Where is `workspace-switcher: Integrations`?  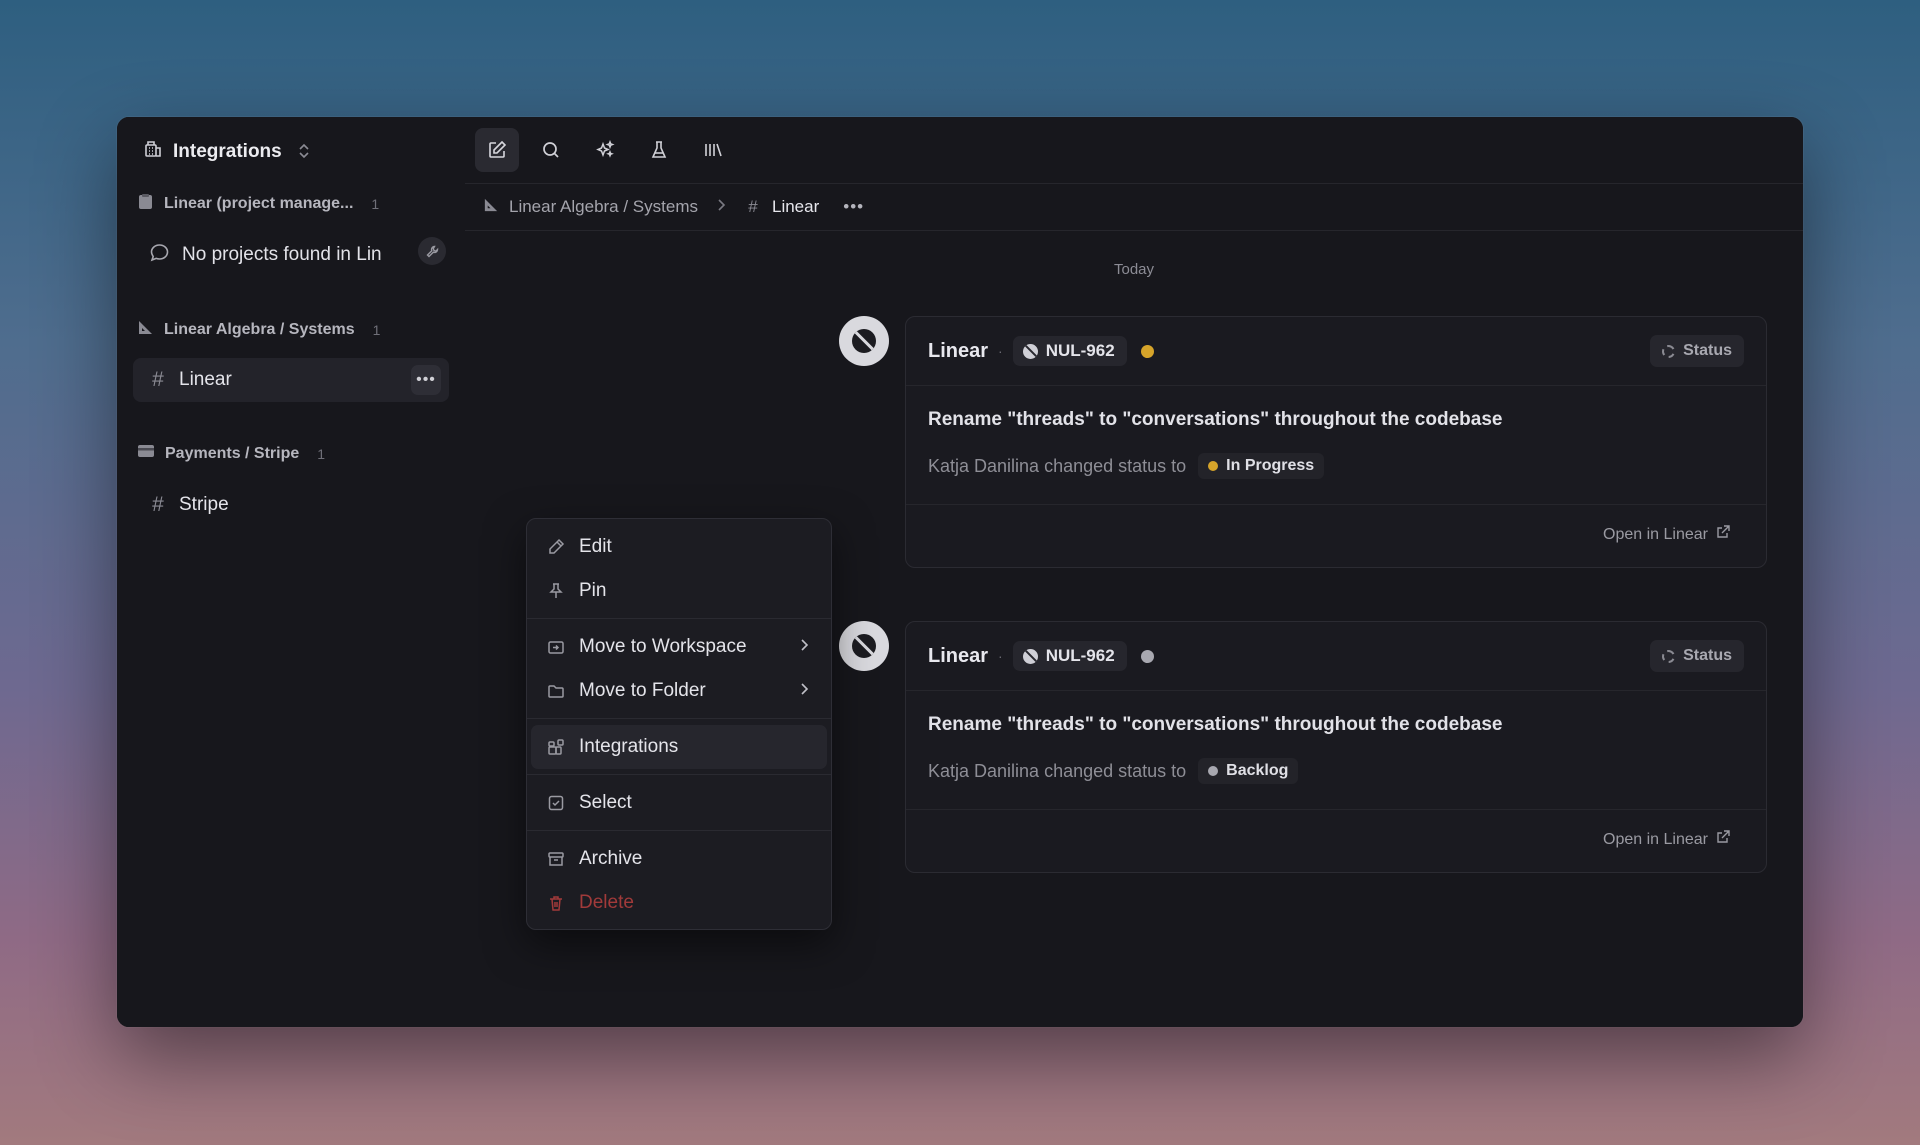
workspace-switcher: Integrations is located at coordinates (226, 152).